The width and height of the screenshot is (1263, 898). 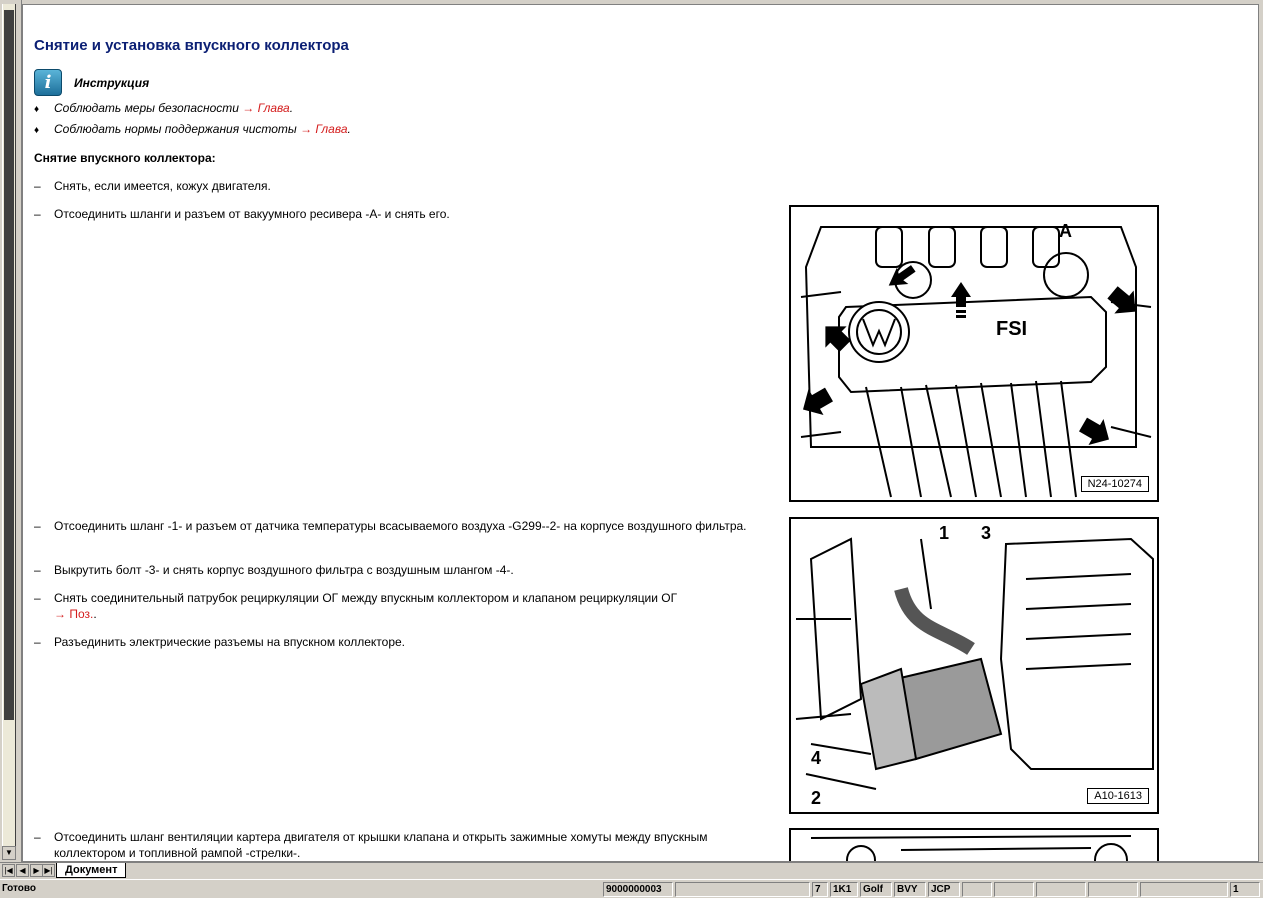 What do you see at coordinates (971, 848) in the screenshot?
I see `engine-figure-3-drawing` at bounding box center [971, 848].